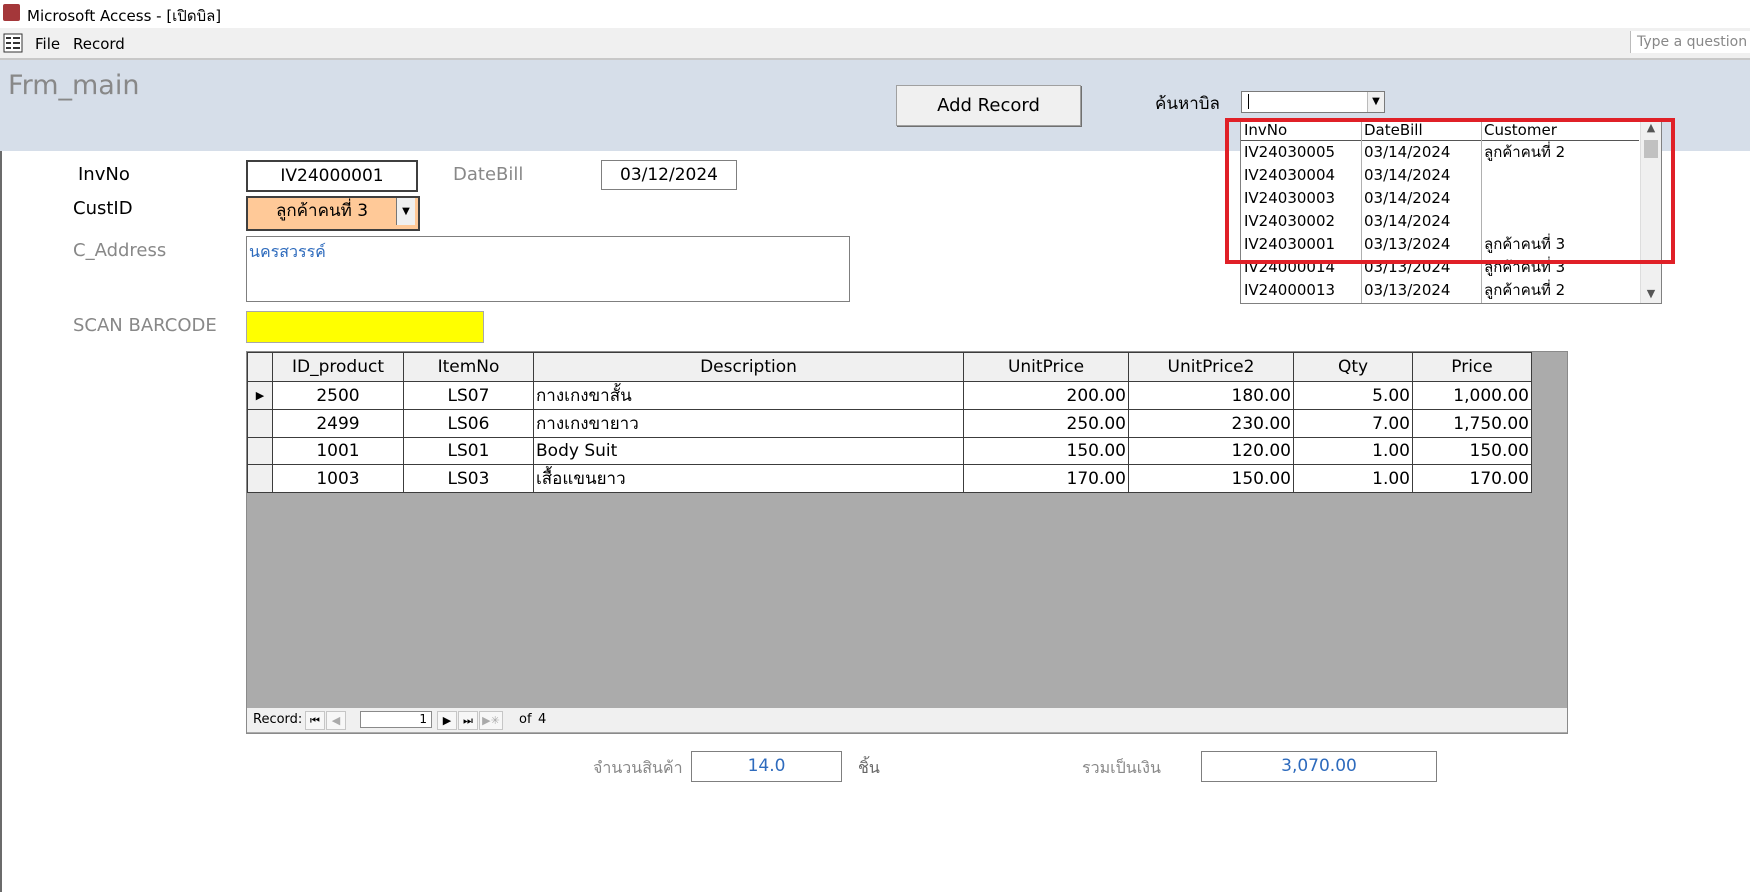  What do you see at coordinates (1, 476) in the screenshot?
I see `window-left-border` at bounding box center [1, 476].